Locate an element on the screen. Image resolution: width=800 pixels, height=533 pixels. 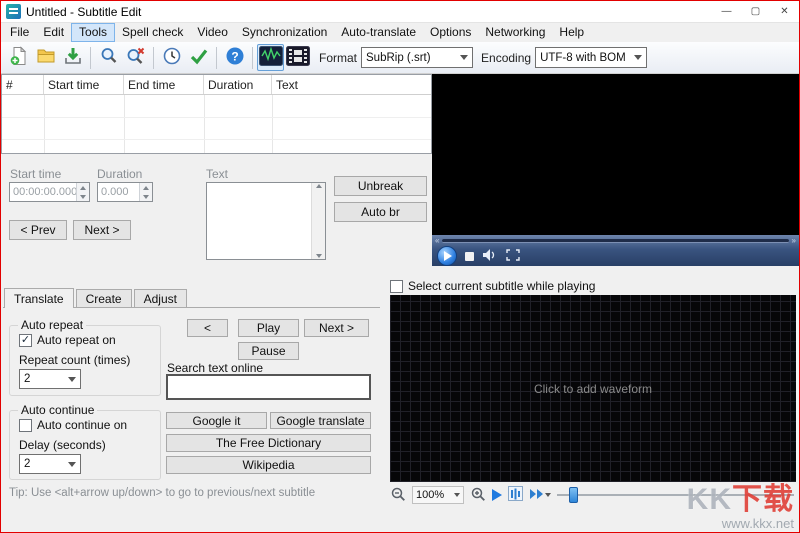
delay-label: Delay (seconds) is located at coordinates (62, 445).